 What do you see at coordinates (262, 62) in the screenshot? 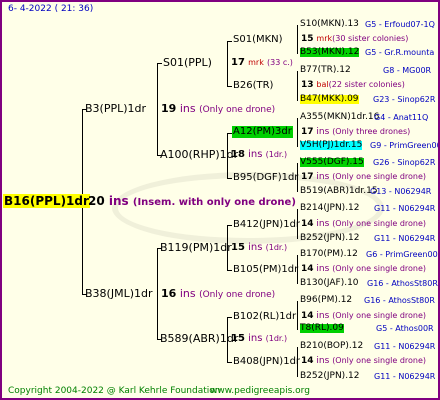
I see `g2-insemination: 17 mrk (33 c.)` at bounding box center [262, 62].